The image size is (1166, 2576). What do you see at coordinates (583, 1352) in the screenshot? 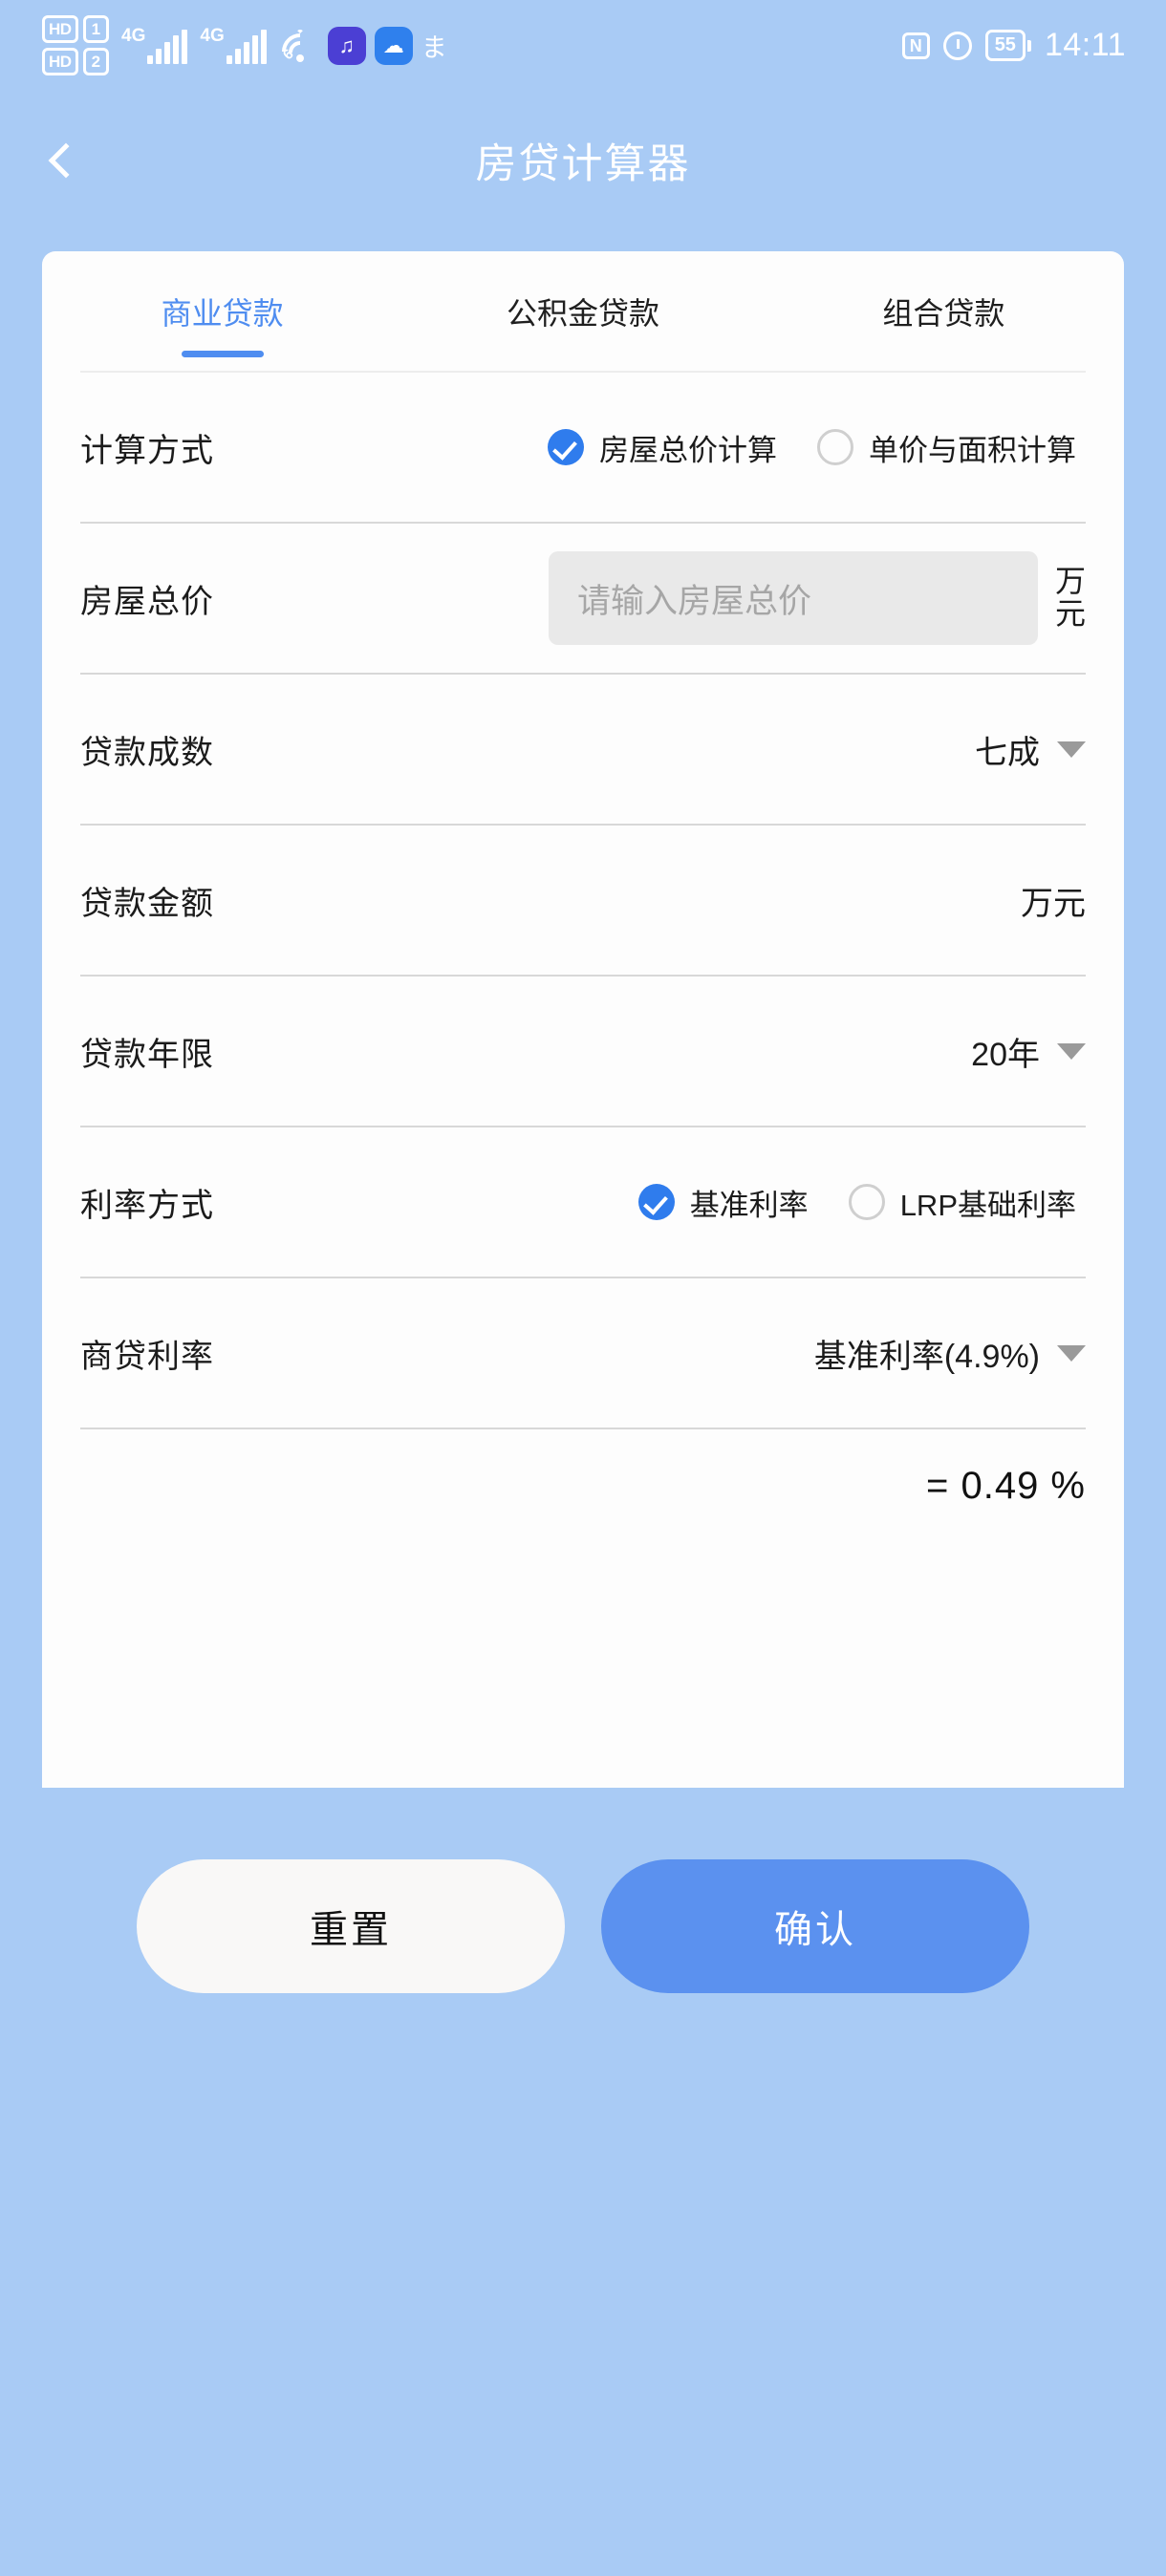
I see `row-commercial-rate: 商贷利率 基准利率(4.9%)` at bounding box center [583, 1352].